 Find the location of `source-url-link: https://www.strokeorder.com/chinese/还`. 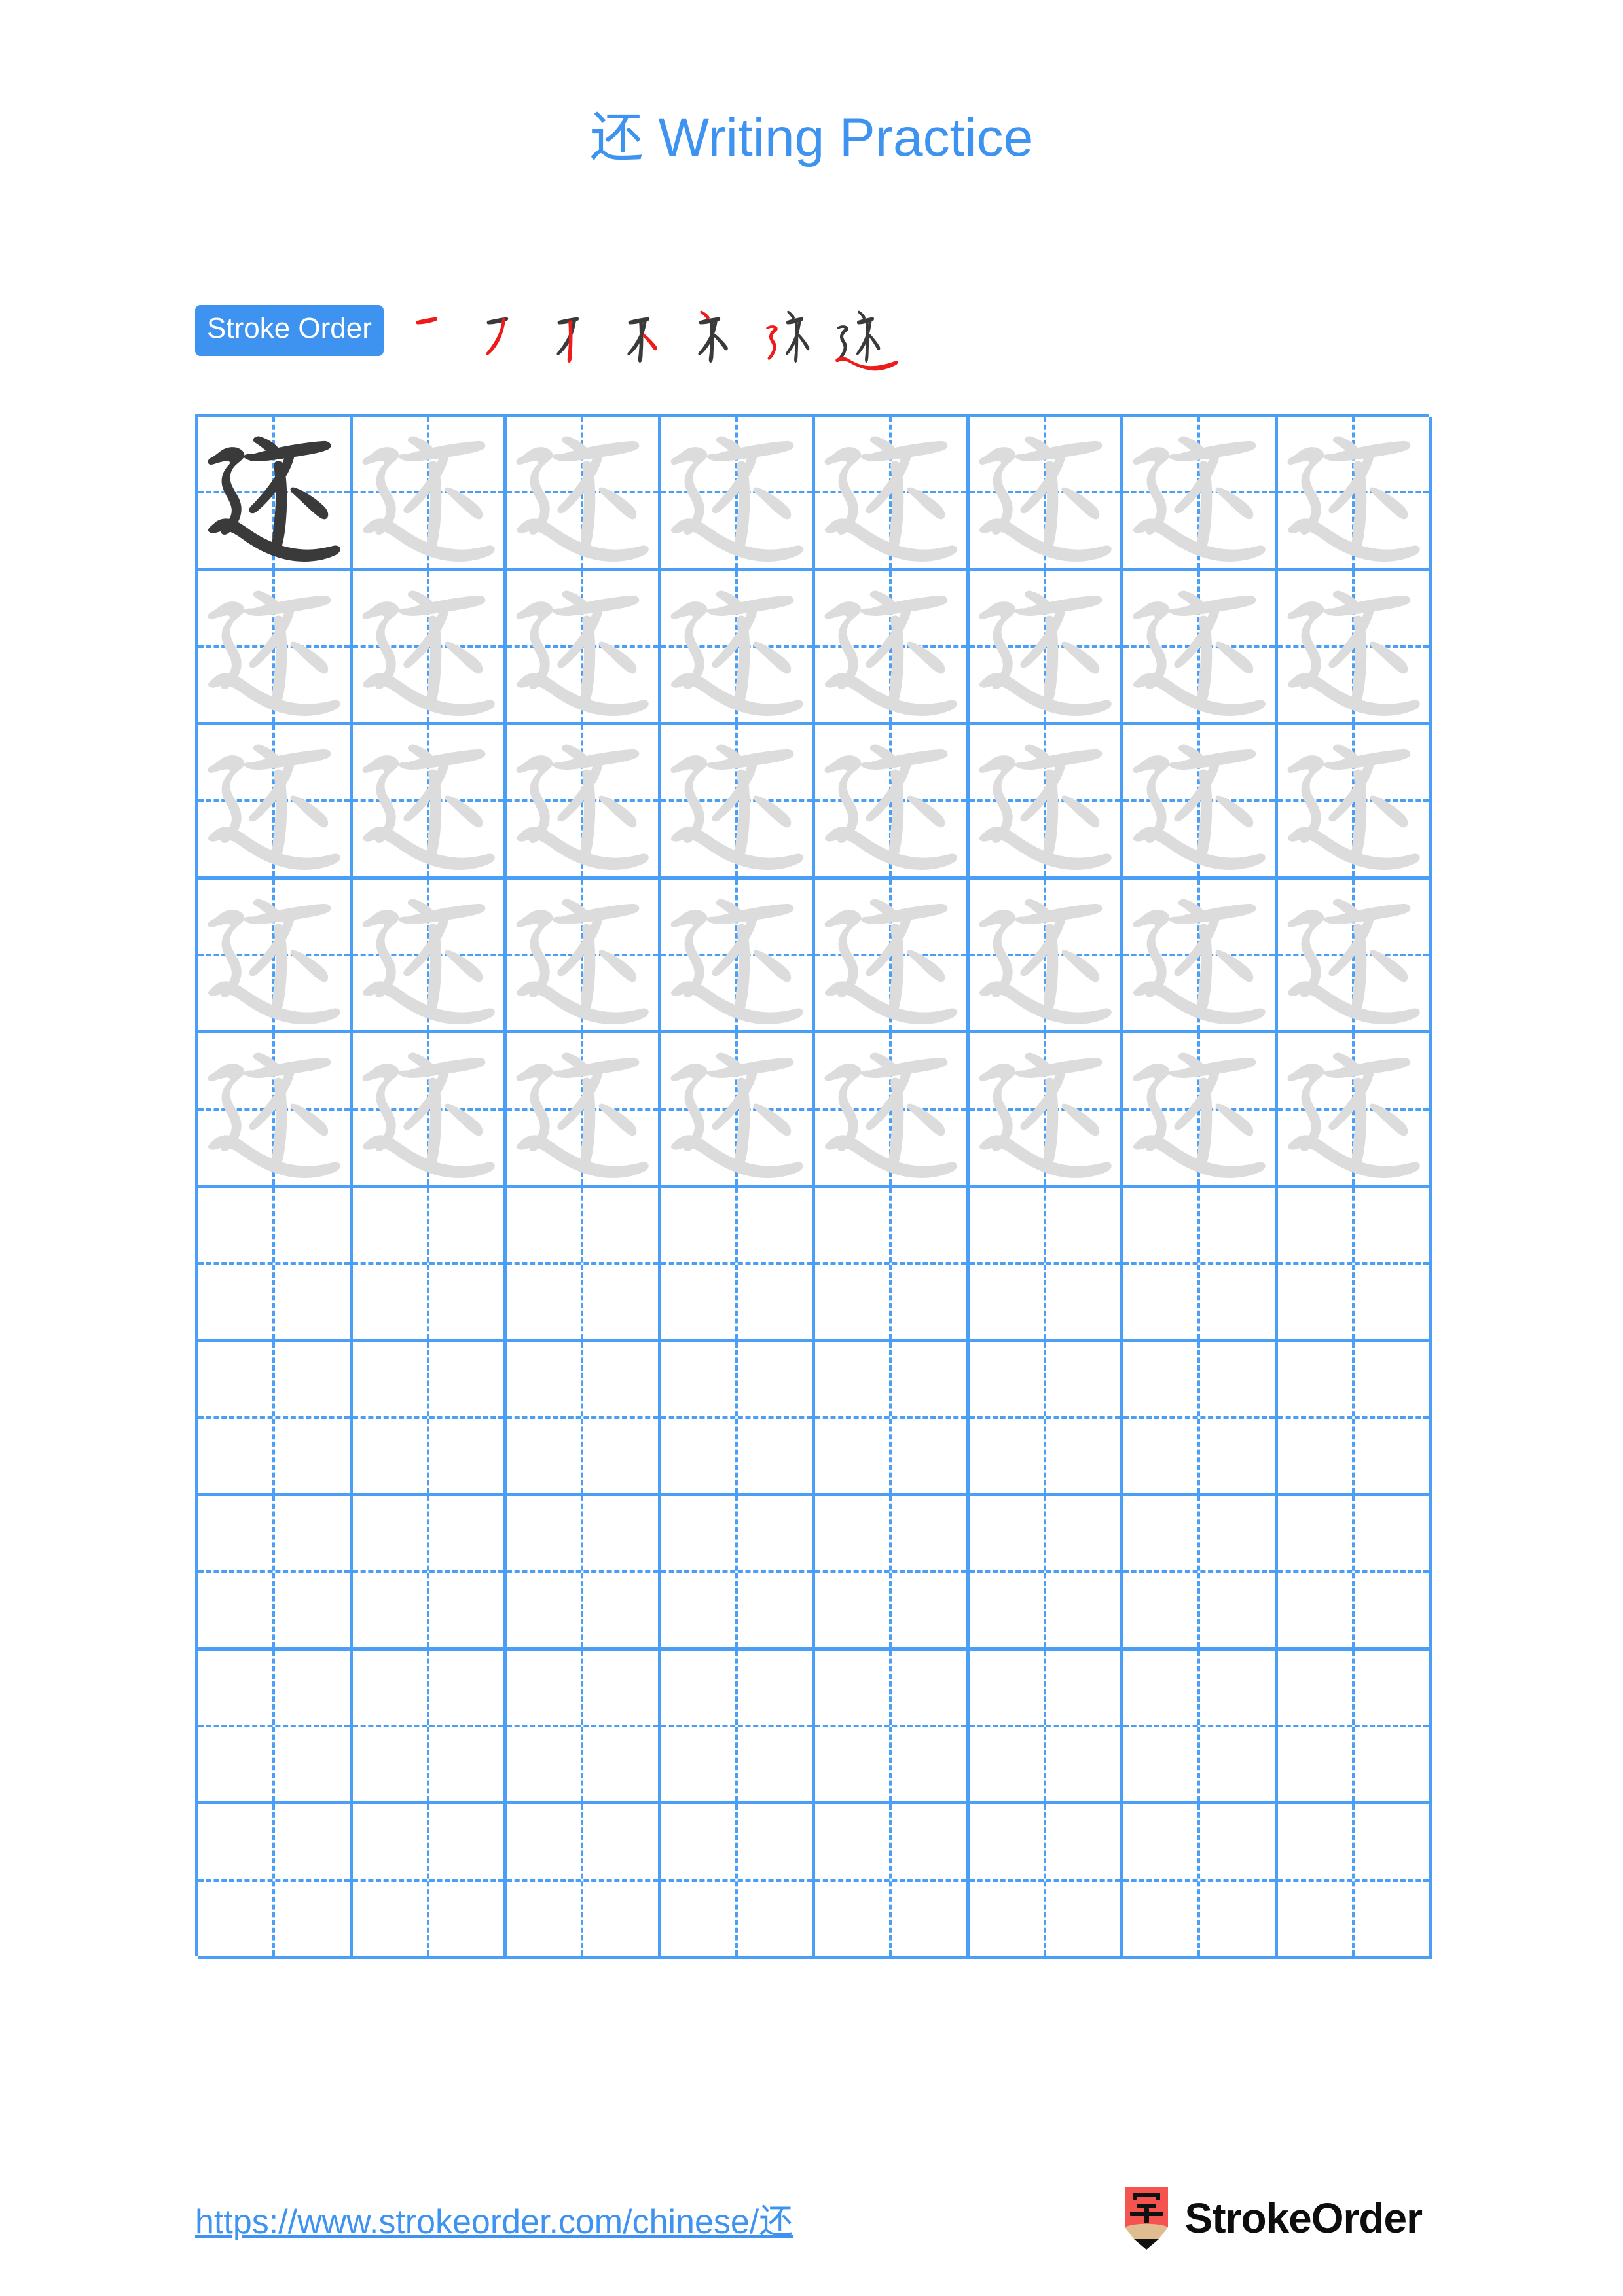

source-url-link: https://www.strokeorder.com/chinese/还 is located at coordinates (494, 2218).